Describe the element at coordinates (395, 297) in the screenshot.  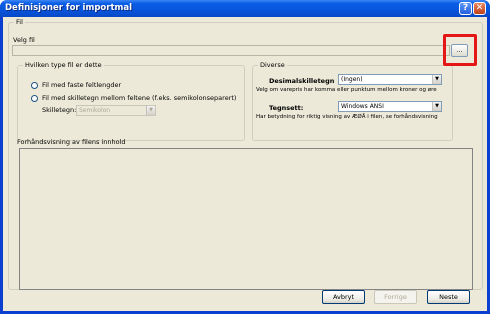
I see `previous-button: Forrige` at that location.